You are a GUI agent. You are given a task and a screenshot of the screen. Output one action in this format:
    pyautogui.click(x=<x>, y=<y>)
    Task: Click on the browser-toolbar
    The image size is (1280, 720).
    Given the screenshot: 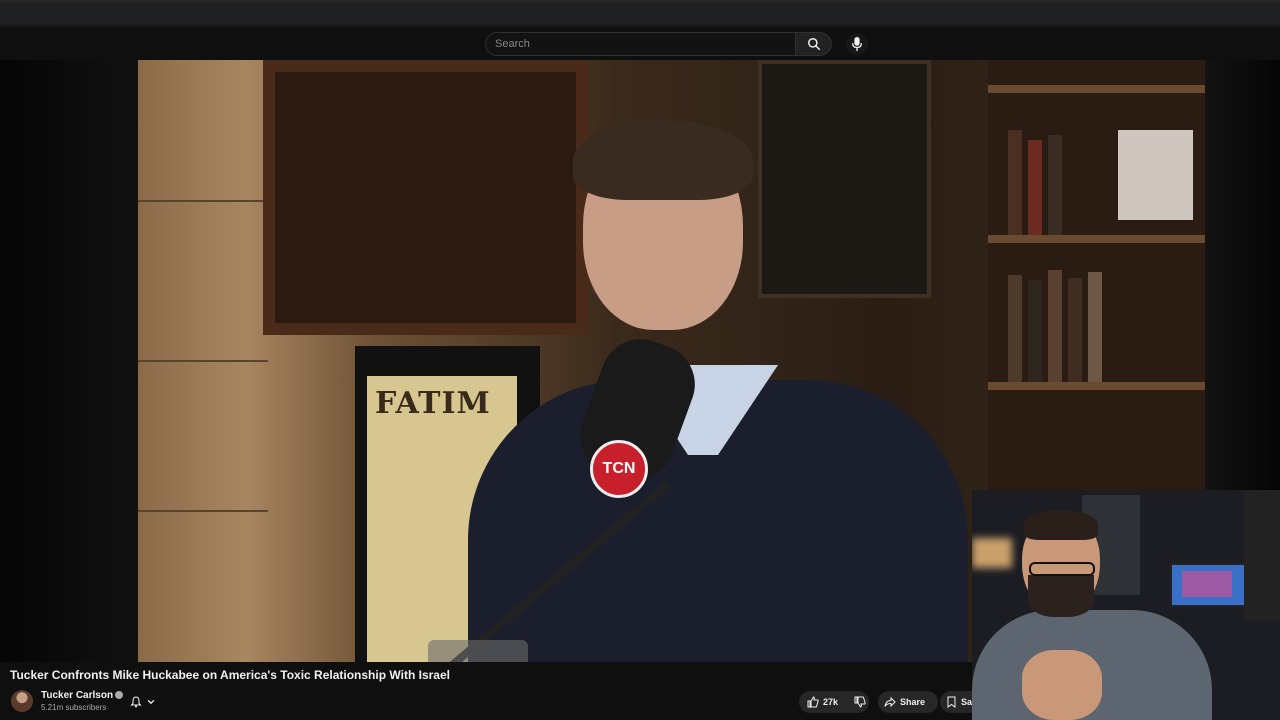 What is the action you would take?
    pyautogui.click(x=640, y=14)
    